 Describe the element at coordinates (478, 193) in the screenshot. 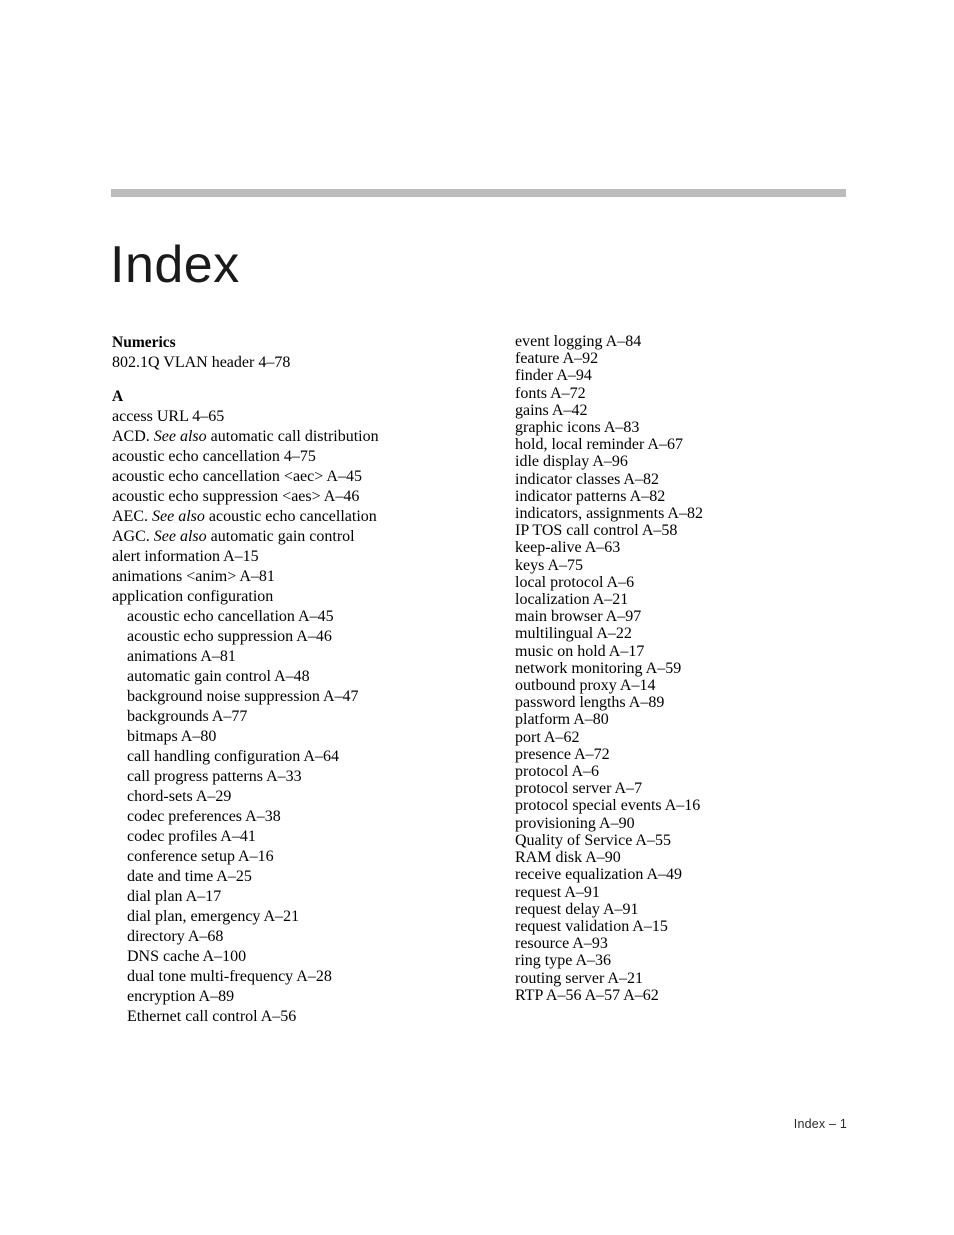

I see `header-rule` at that location.